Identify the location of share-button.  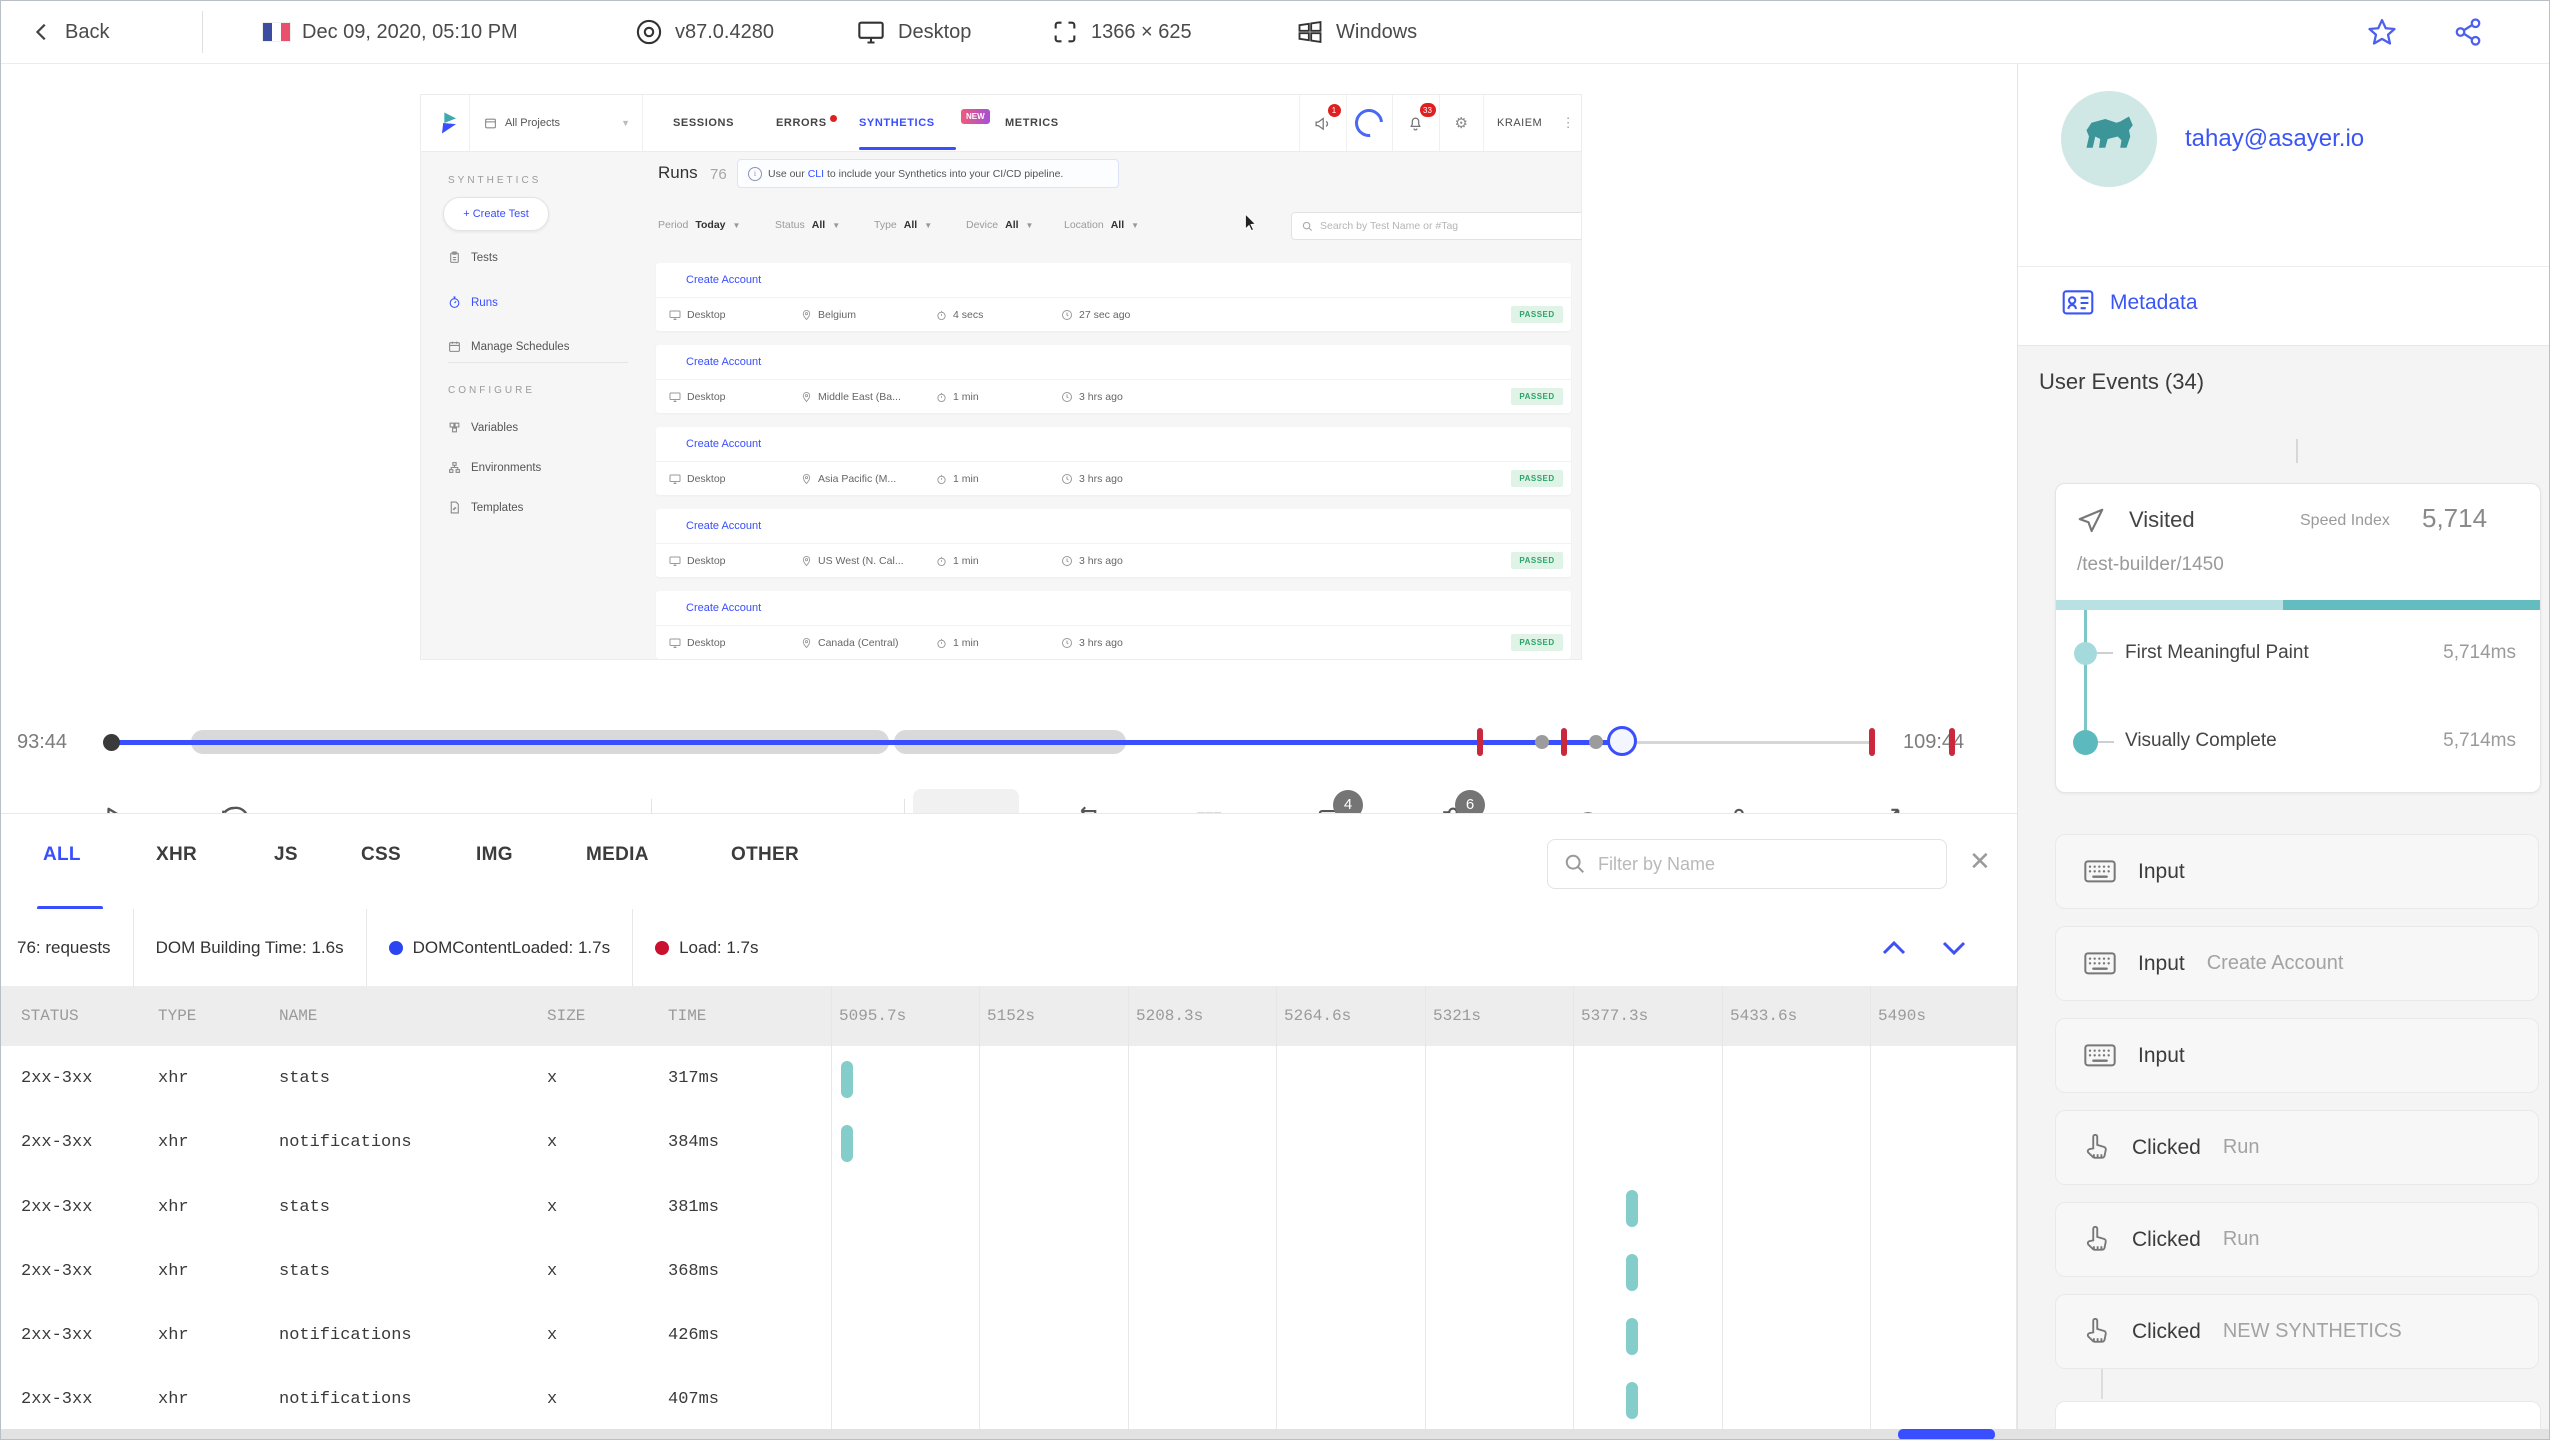
(2468, 32).